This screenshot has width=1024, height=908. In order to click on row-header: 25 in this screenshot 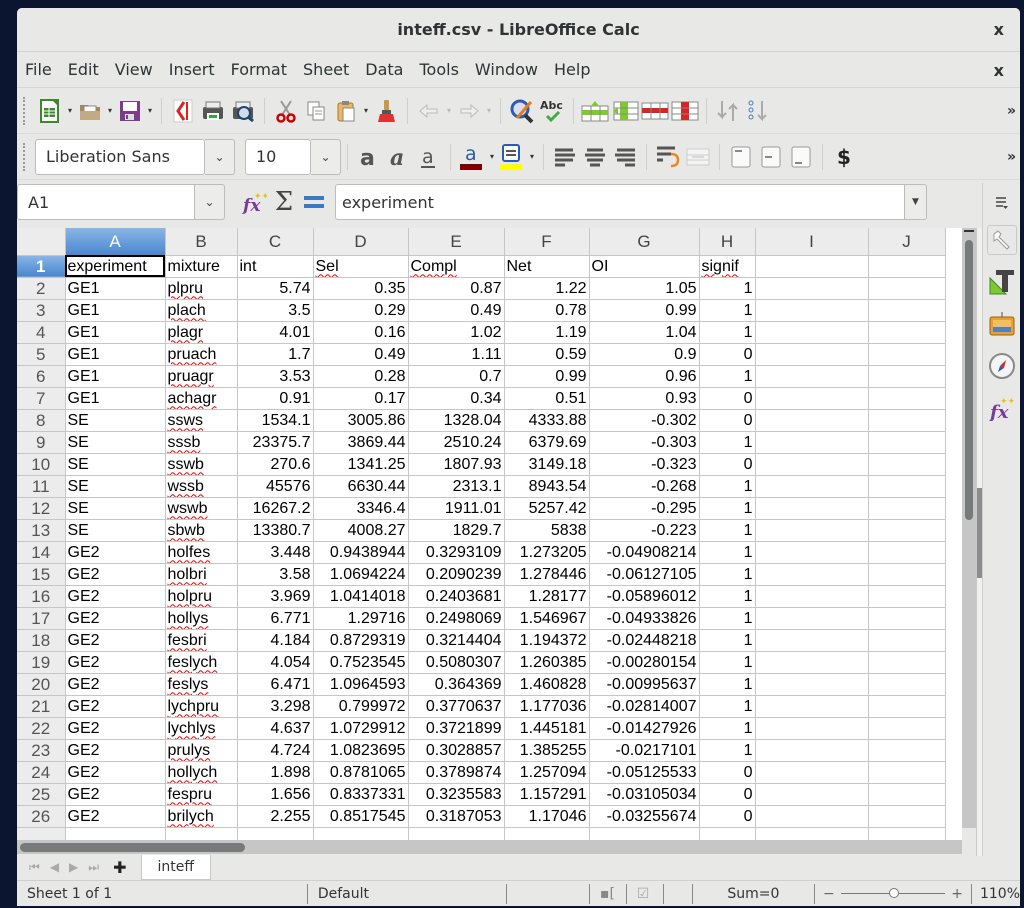, I will do `click(41, 794)`.